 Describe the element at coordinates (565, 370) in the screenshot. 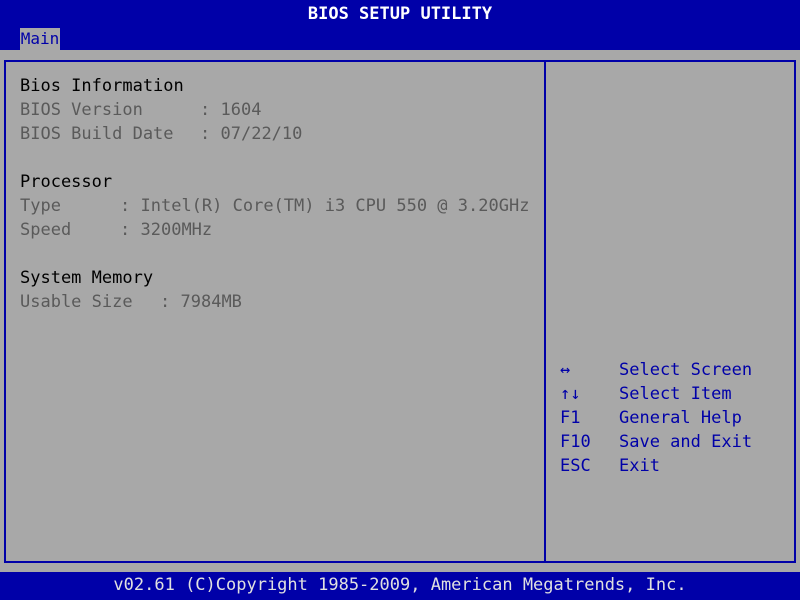

I see `left-right-arrow-icon: ↔` at that location.